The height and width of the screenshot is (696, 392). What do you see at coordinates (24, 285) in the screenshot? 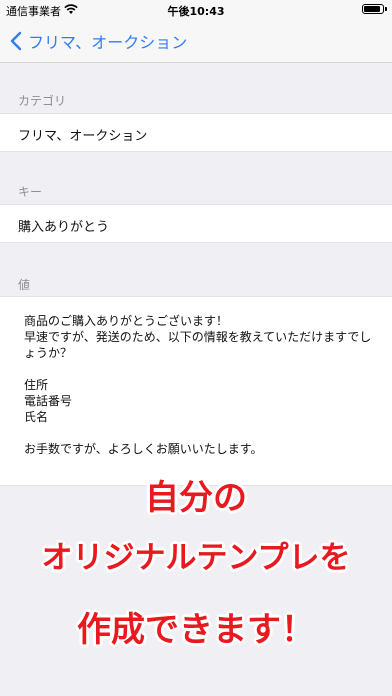
I see `value-section-header: 値` at bounding box center [24, 285].